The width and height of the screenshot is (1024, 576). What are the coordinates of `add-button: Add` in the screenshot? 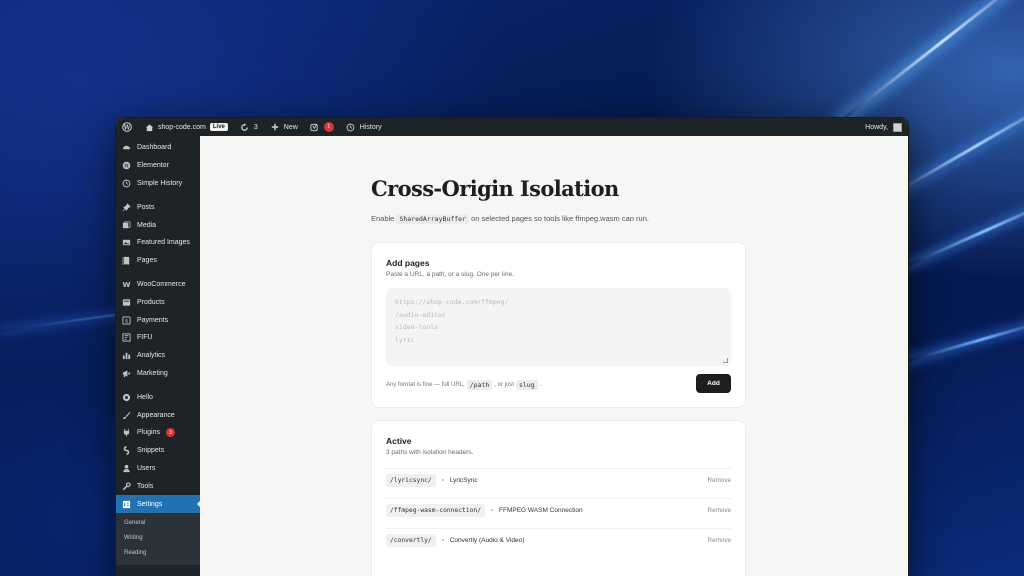 It's located at (713, 383).